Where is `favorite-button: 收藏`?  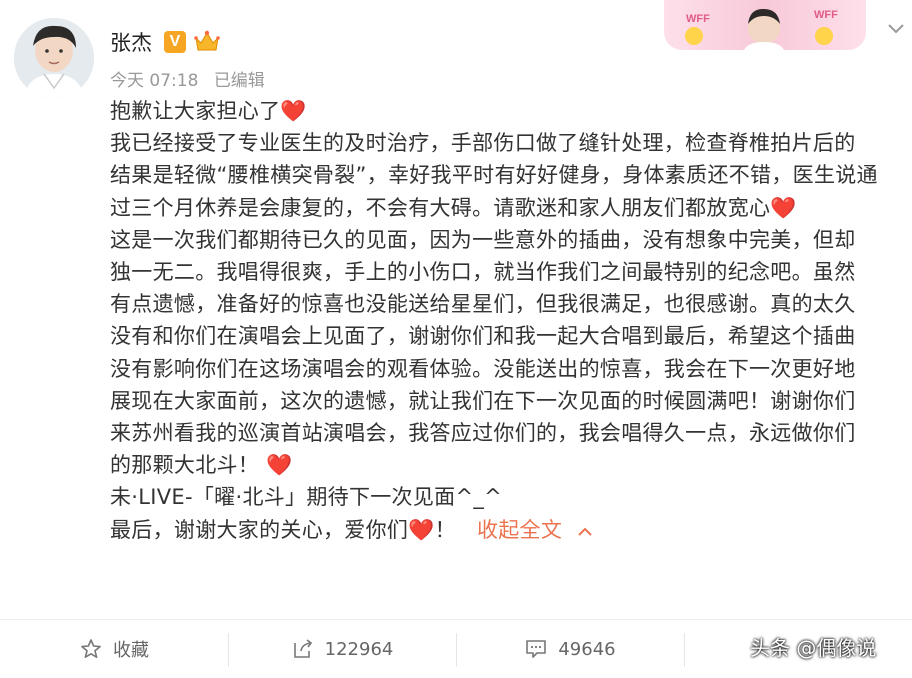 favorite-button: 收藏 is located at coordinates (114, 649).